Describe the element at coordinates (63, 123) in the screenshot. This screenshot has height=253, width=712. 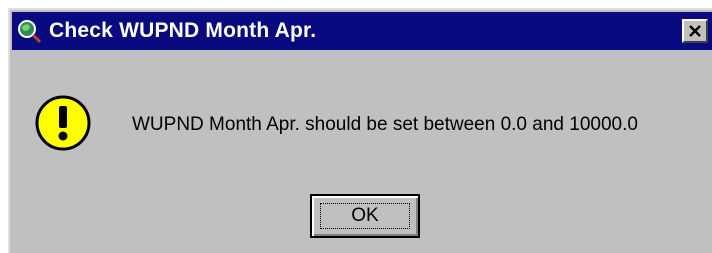
I see `exclamation-warning-icon` at that location.